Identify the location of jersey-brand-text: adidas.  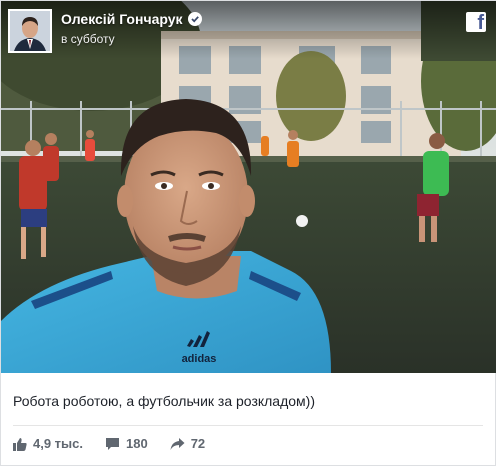
(199, 359).